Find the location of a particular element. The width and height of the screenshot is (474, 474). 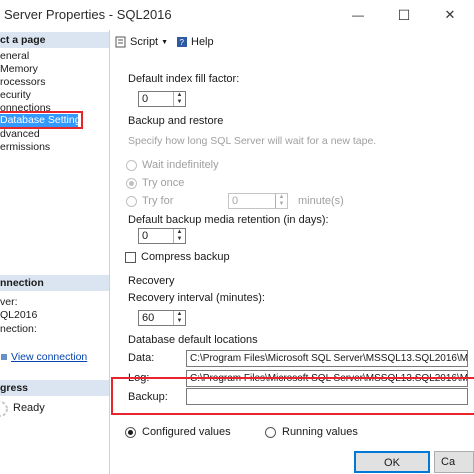

page-permissions: ermissions is located at coordinates (25, 147).